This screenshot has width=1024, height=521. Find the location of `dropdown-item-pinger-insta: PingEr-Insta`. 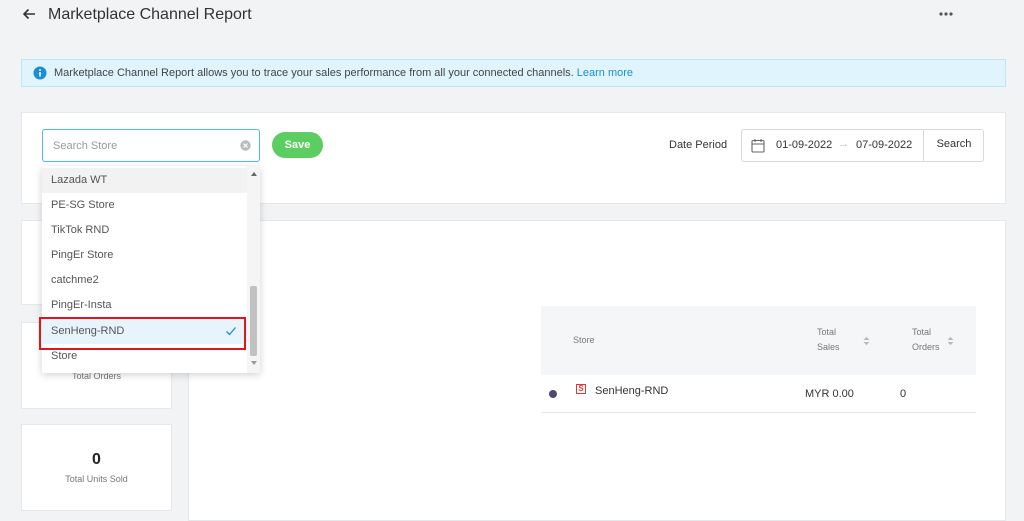

dropdown-item-pinger-insta: PingEr-Insta is located at coordinates (144, 305).